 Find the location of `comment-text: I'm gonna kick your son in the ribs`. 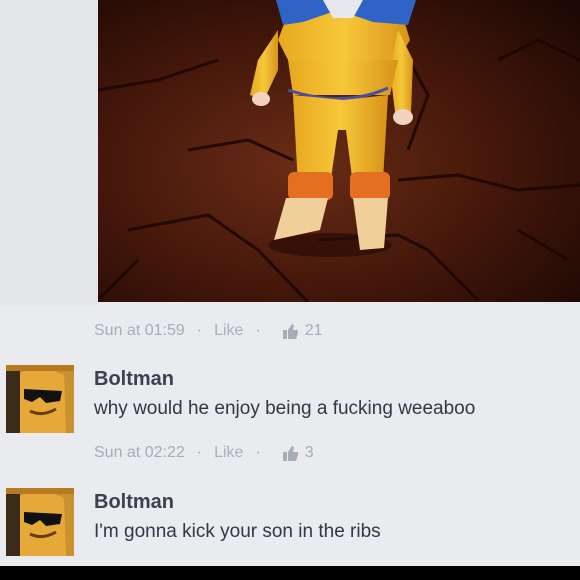

comment-text: I'm gonna kick your son in the ribs is located at coordinates (237, 531).